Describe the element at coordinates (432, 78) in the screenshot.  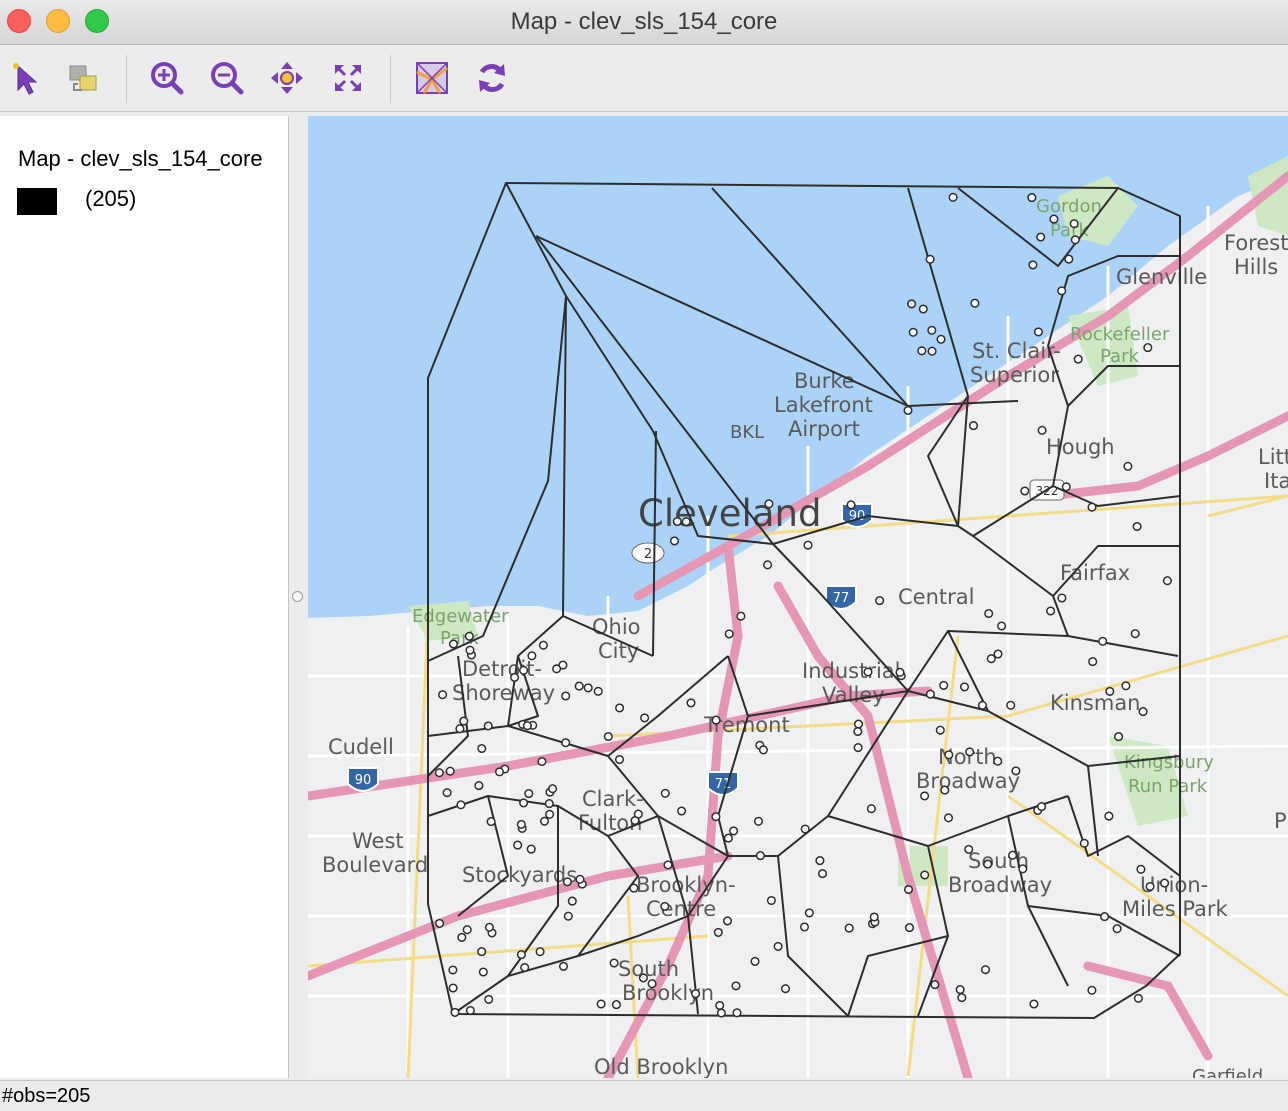
I see `basemap-tool-button` at that location.